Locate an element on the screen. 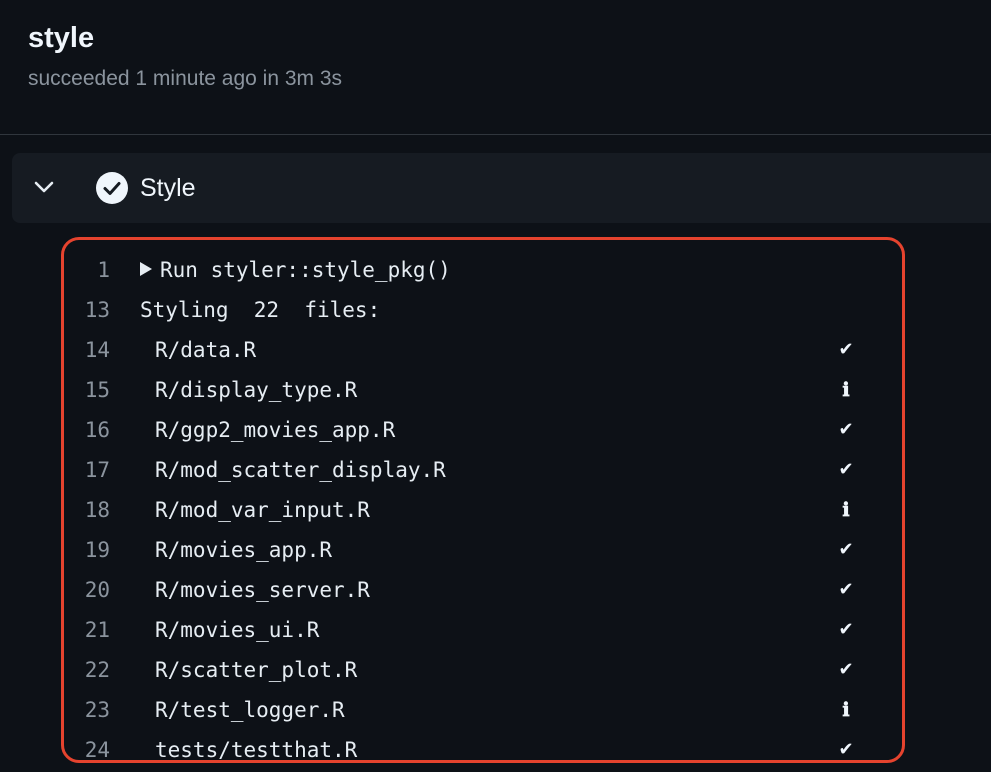 This screenshot has height=772, width=991. log-line: 23 R/test_logger.R ℹ is located at coordinates (483, 710).